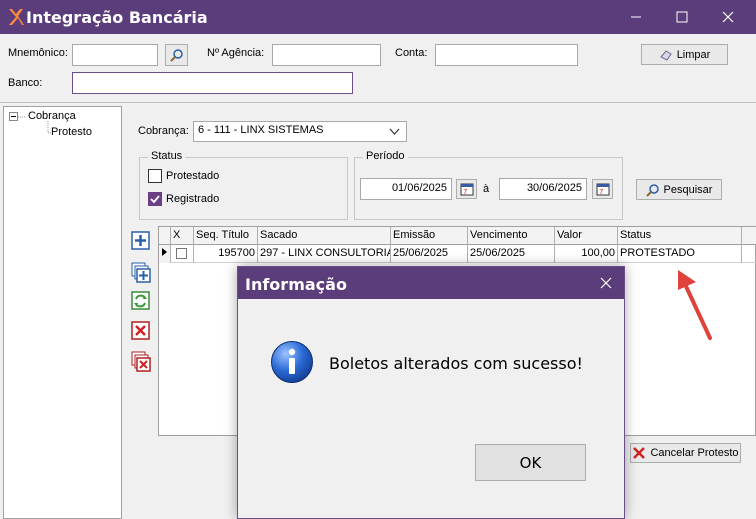  Describe the element at coordinates (586, 236) in the screenshot. I see `col-valor: Valor` at that location.